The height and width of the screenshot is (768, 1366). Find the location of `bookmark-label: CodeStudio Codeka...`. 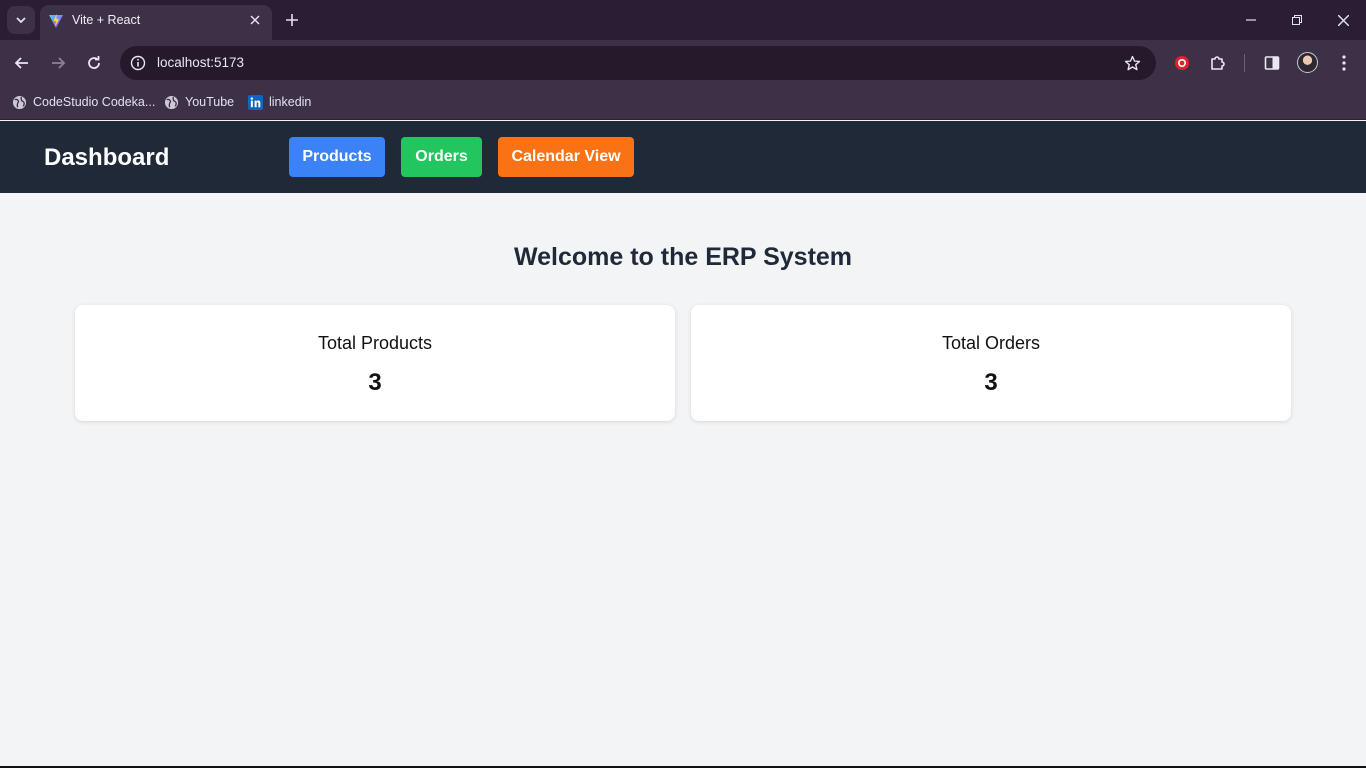

bookmark-label: CodeStudio Codeka... is located at coordinates (94, 102).